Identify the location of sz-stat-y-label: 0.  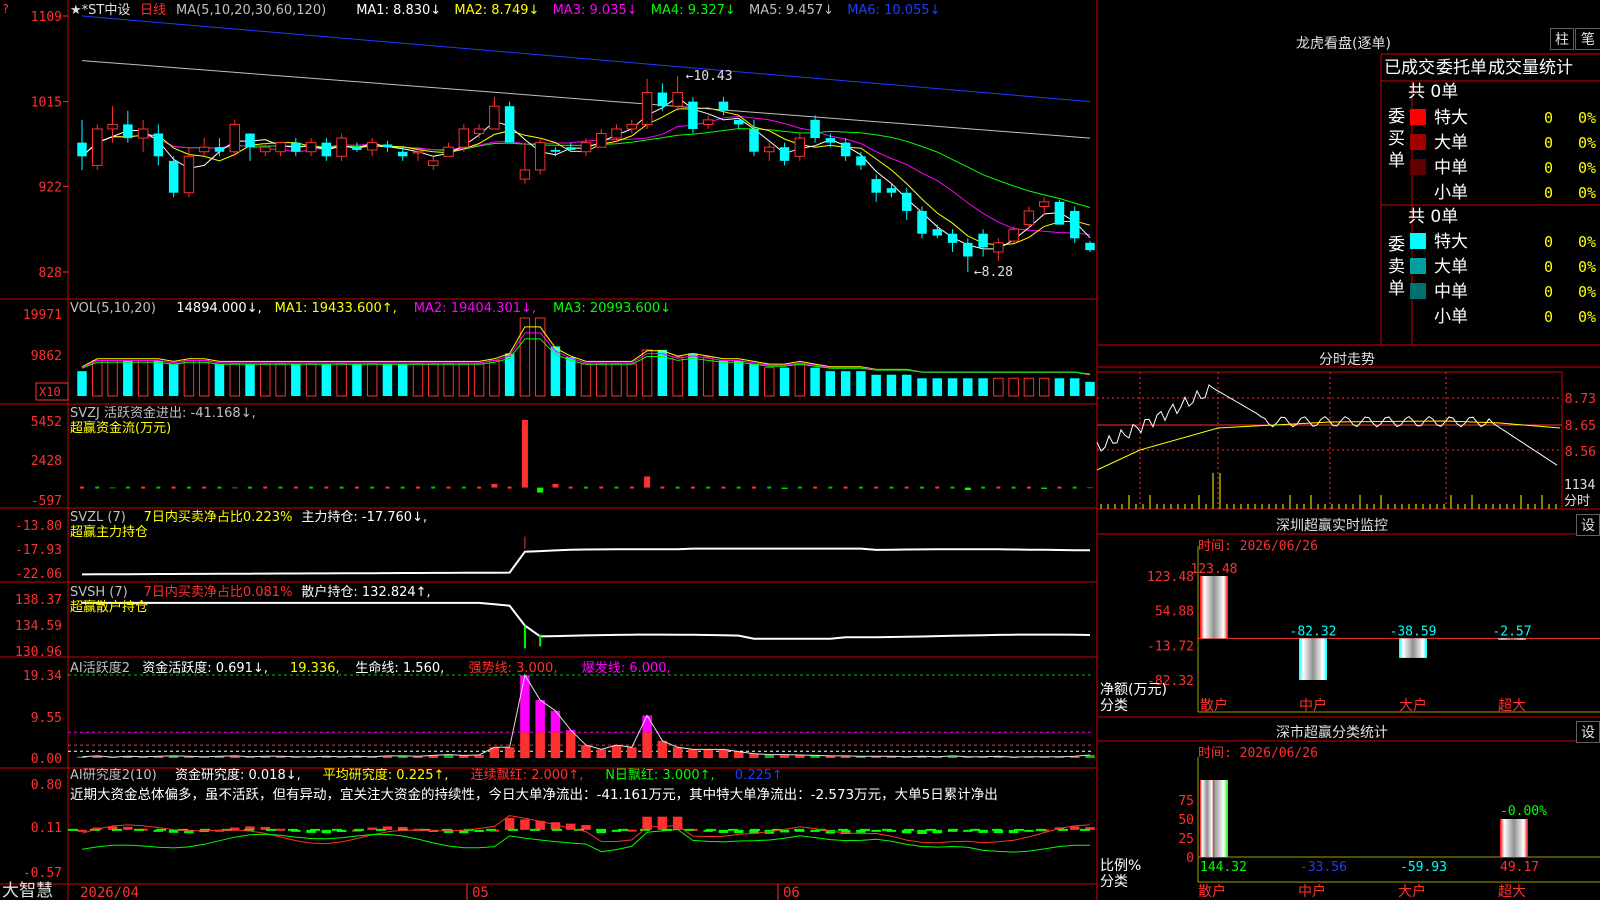
(1190, 858).